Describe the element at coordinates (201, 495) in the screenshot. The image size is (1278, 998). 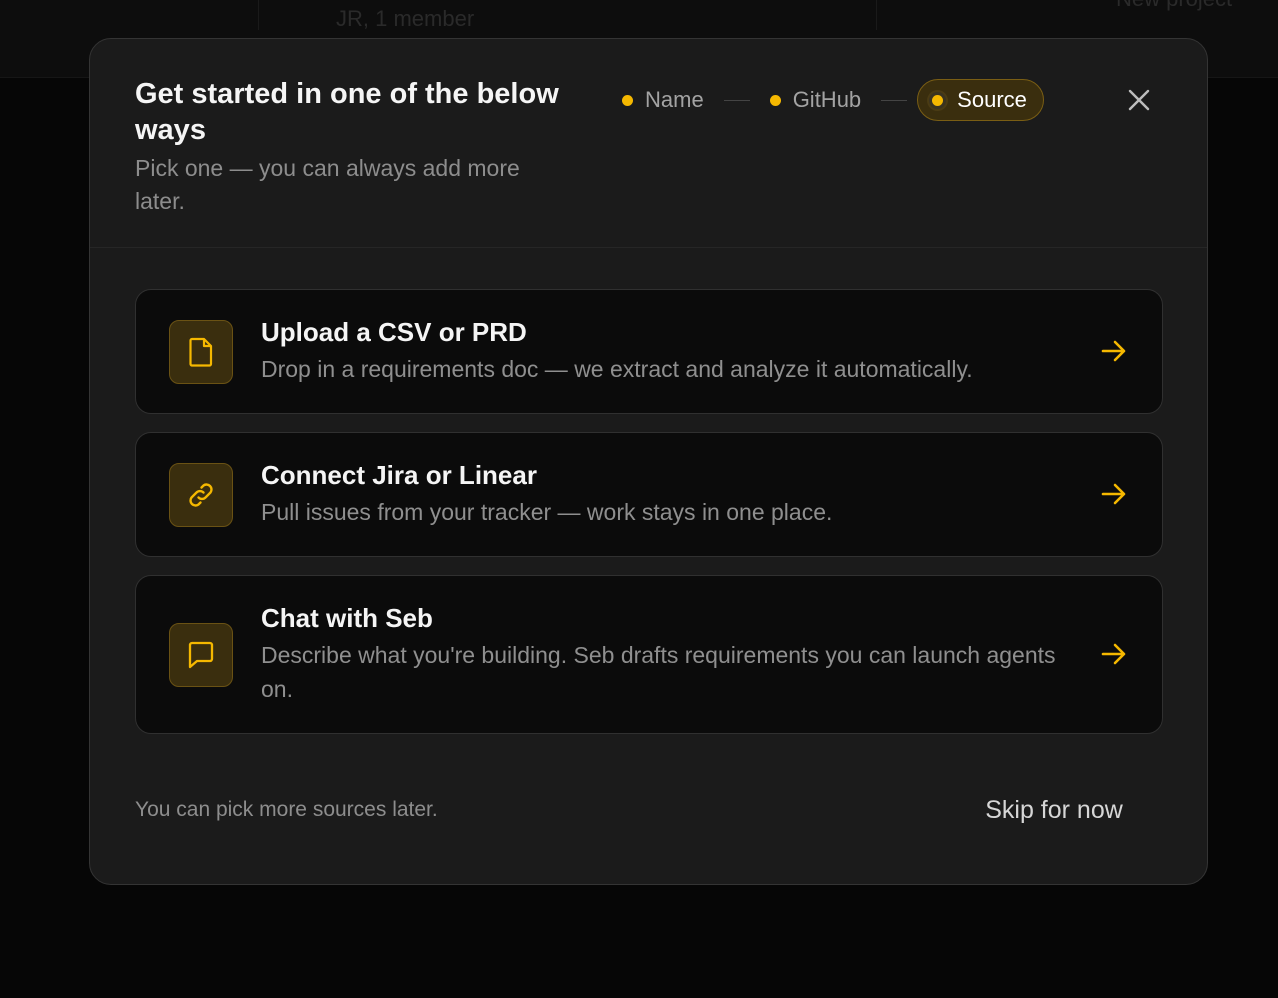
I see `link-icon` at that location.